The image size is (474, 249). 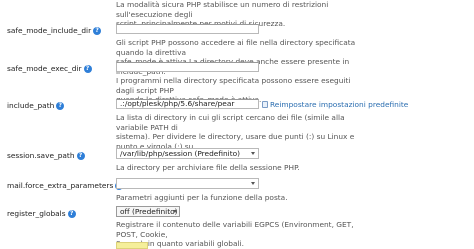 What do you see at coordinates (180, 153) in the screenshot?
I see `select-value: /var/lib/php/session (Predefinito)` at bounding box center [180, 153].